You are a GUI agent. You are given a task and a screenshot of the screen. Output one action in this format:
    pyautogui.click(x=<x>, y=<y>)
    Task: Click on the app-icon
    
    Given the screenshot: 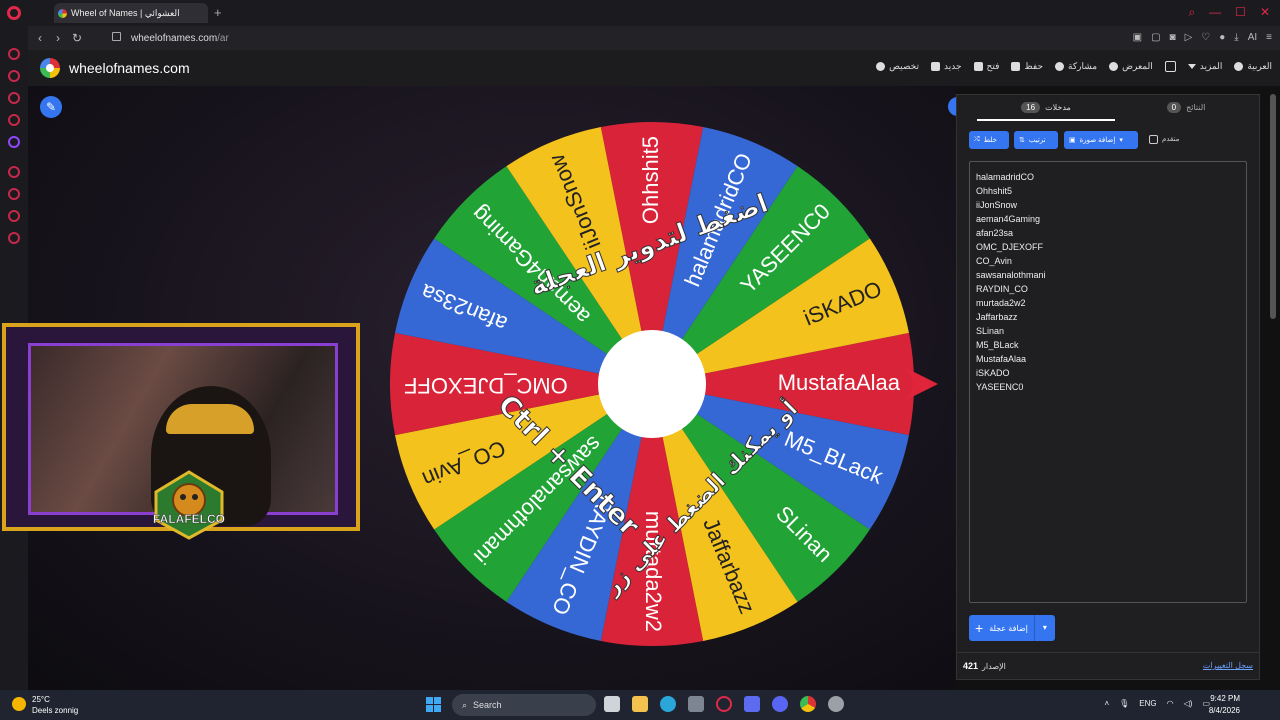 What is the action you would take?
    pyautogui.click(x=836, y=704)
    